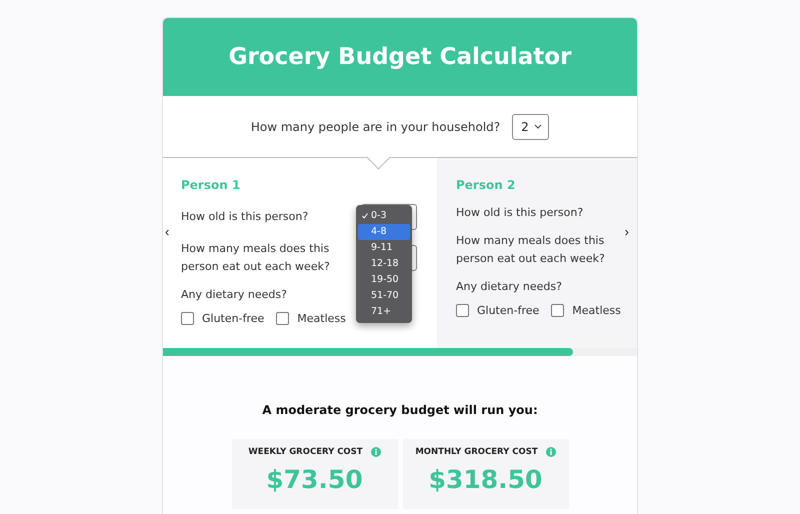 This screenshot has width=800, height=514. What do you see at coordinates (531, 127) in the screenshot?
I see `household-select: 2` at bounding box center [531, 127].